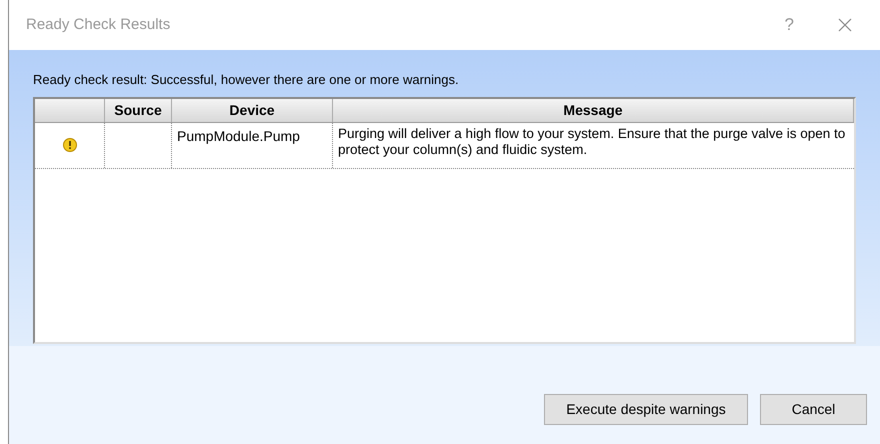 Image resolution: width=880 pixels, height=444 pixels. Describe the element at coordinates (252, 110) in the screenshot. I see `column-header: Device` at that location.